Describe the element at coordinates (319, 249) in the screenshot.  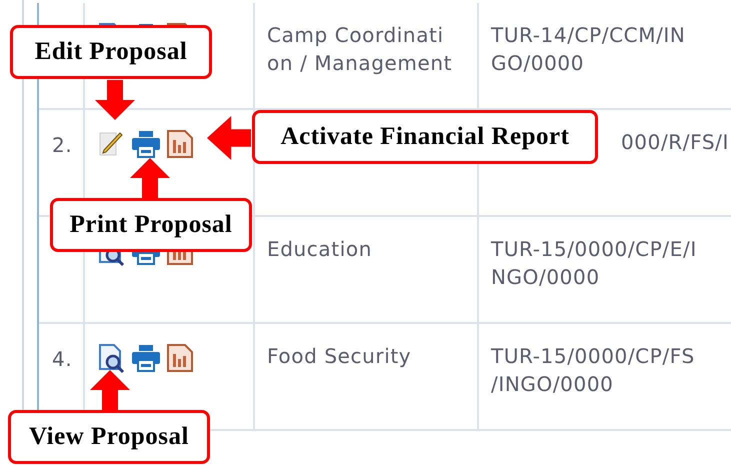
I see `category-cell: Education` at that location.